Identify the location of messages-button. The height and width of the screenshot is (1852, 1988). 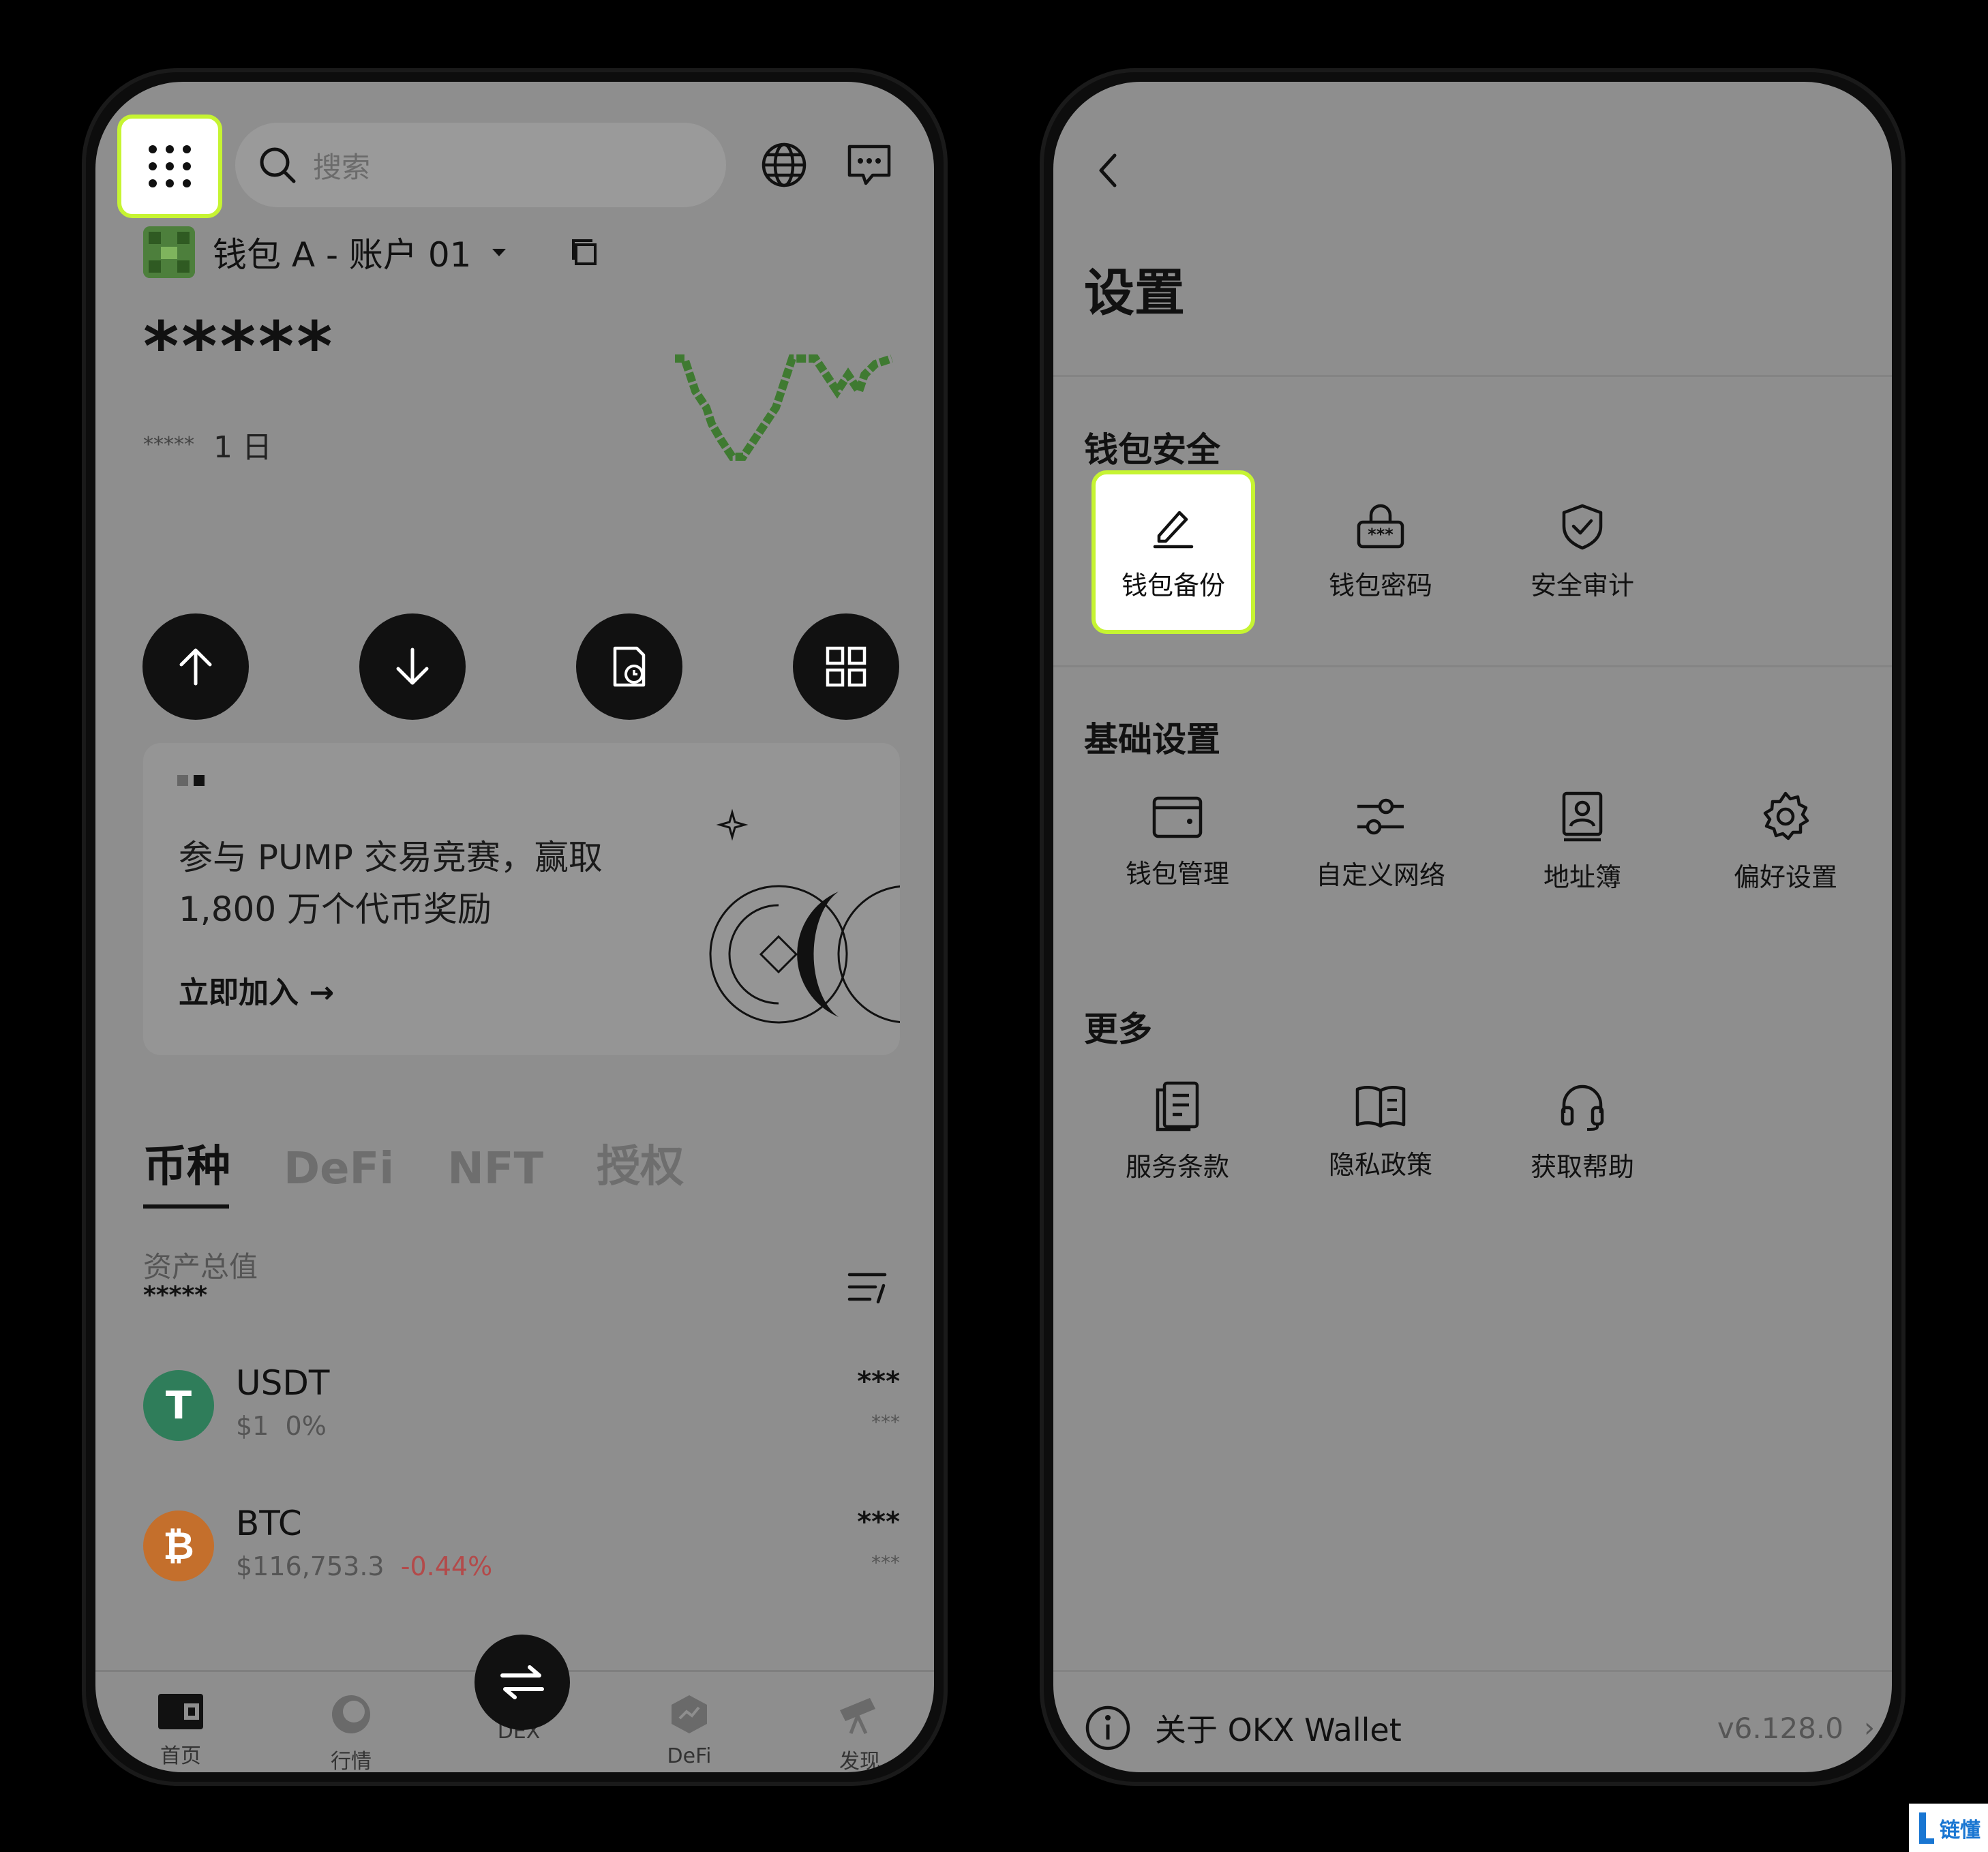
(869, 165).